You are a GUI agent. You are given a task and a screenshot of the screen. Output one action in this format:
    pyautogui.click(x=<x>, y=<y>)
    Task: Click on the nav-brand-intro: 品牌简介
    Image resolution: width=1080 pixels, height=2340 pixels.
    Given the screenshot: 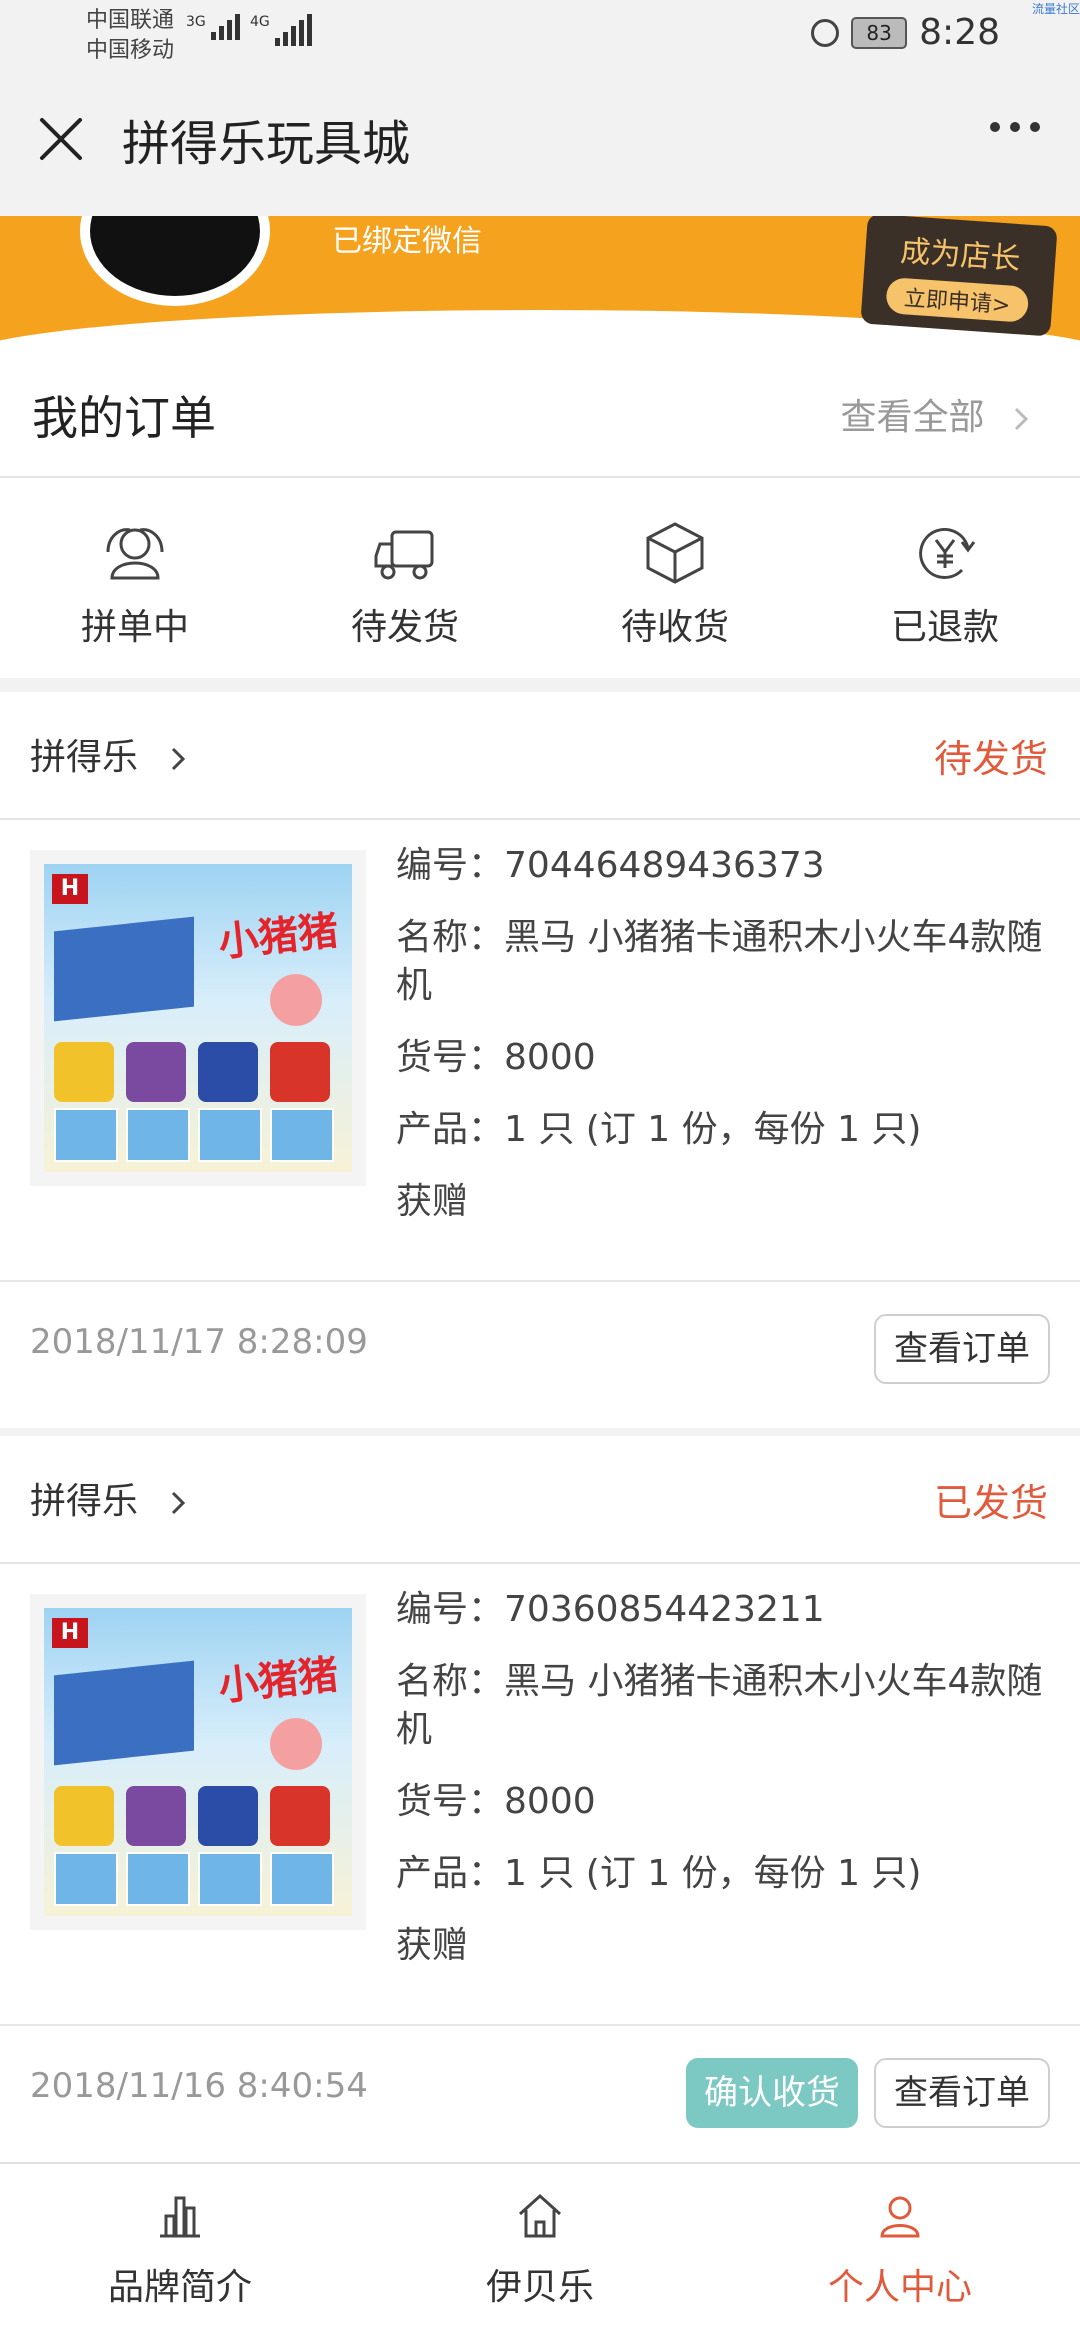 What is the action you would take?
    pyautogui.click(x=180, y=2252)
    